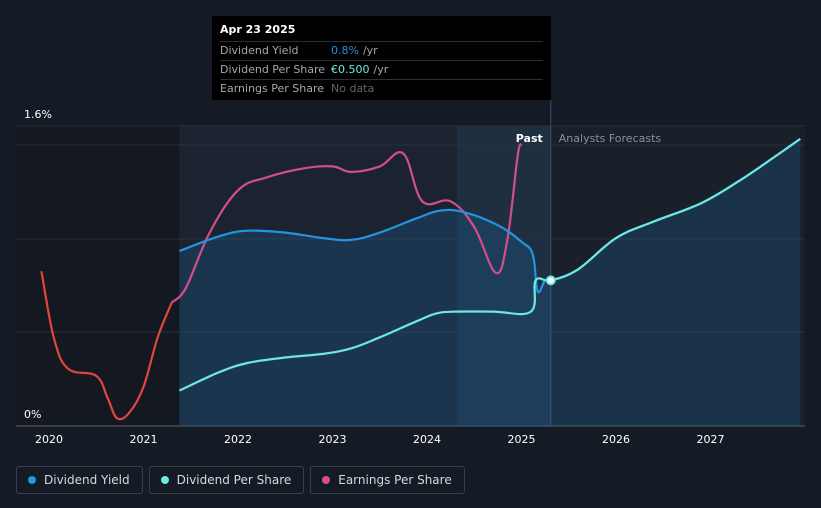 This screenshot has width=821, height=508. What do you see at coordinates (98, 276) in the screenshot?
I see `pre-data-background` at bounding box center [98, 276].